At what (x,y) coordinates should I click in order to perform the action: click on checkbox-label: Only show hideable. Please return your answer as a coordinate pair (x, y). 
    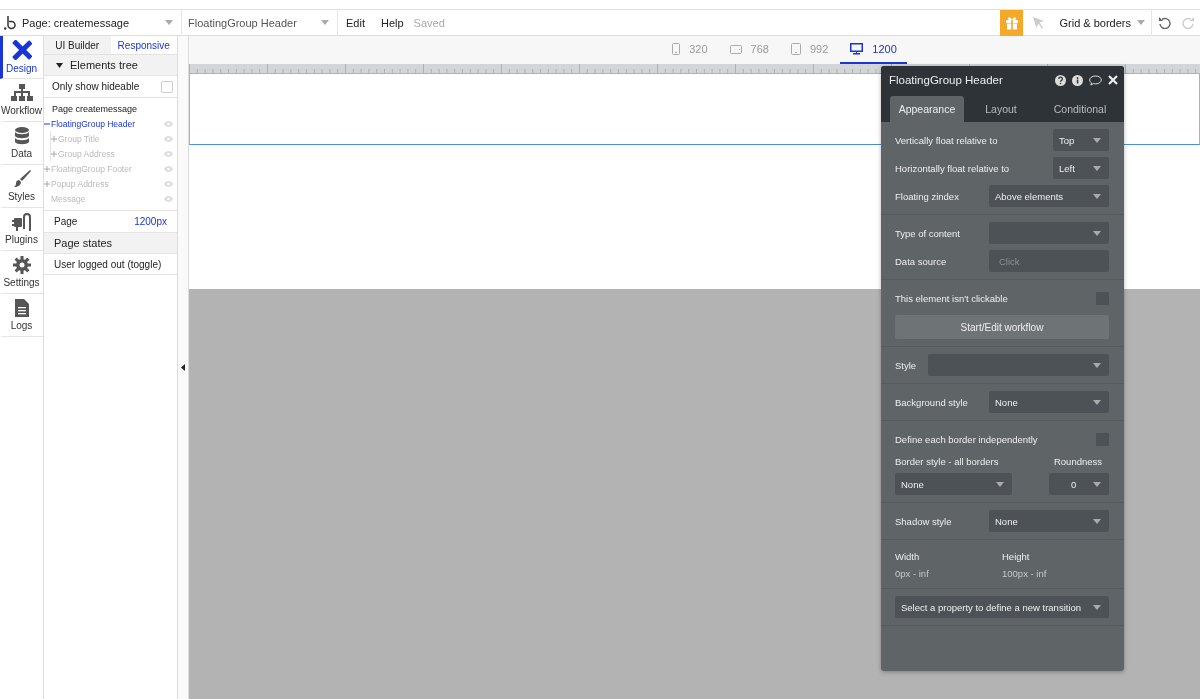
    Looking at the image, I should click on (96, 86).